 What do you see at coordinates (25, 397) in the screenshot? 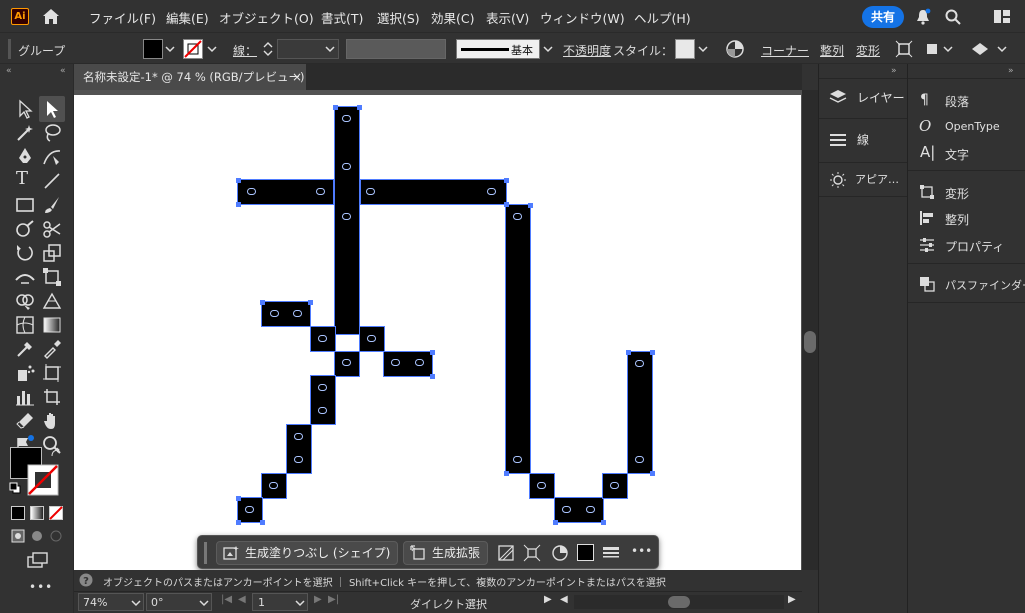
I see `column-graph-icon` at bounding box center [25, 397].